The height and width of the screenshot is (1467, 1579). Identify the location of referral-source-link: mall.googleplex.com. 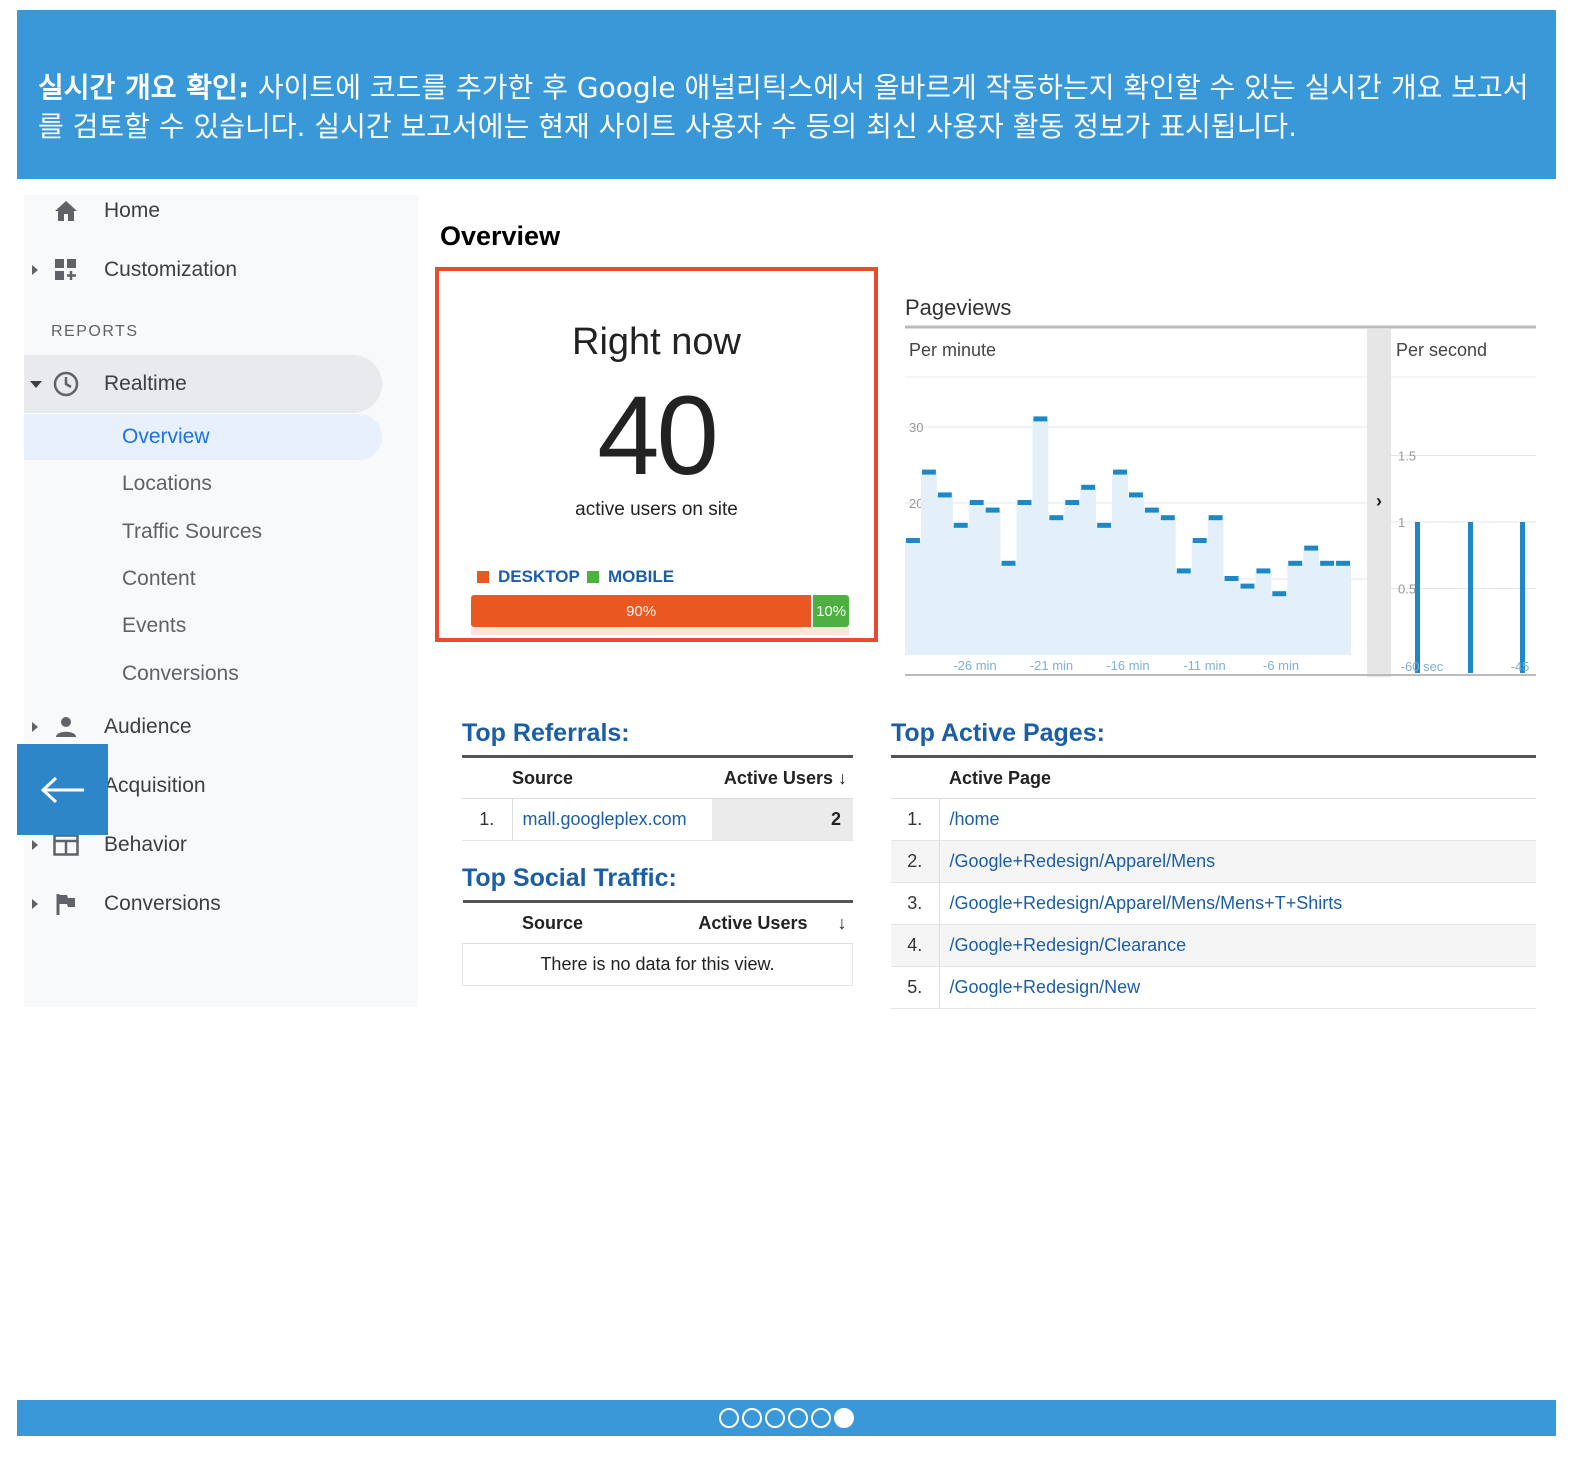
(612, 819).